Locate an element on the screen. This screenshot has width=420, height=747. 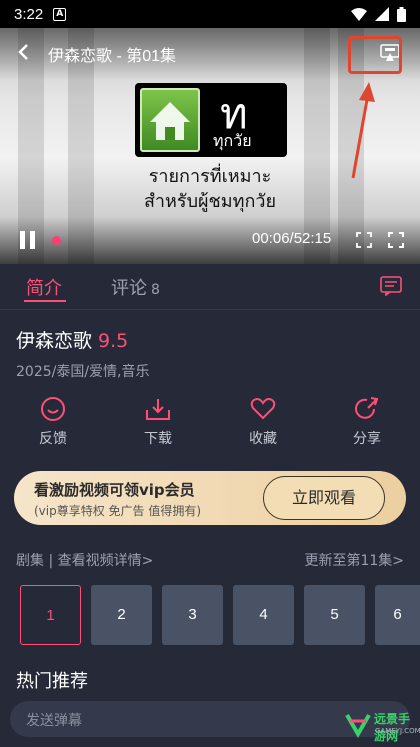
episode-update-link: 更新至第11集> is located at coordinates (354, 560).